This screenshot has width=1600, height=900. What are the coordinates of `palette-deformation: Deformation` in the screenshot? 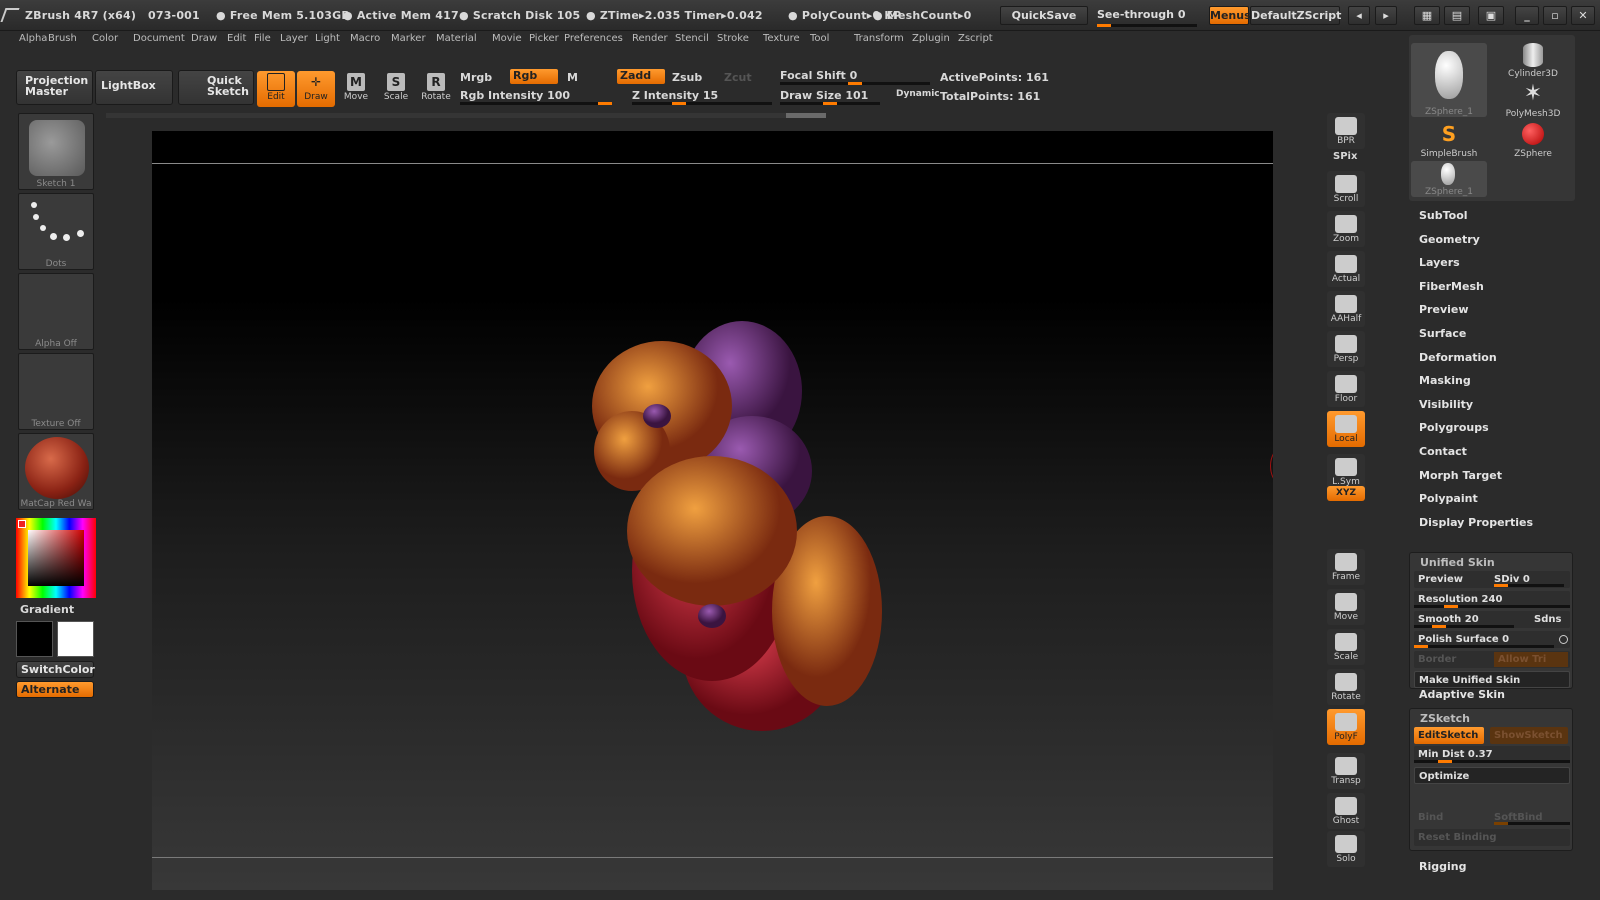 It's located at (1458, 357).